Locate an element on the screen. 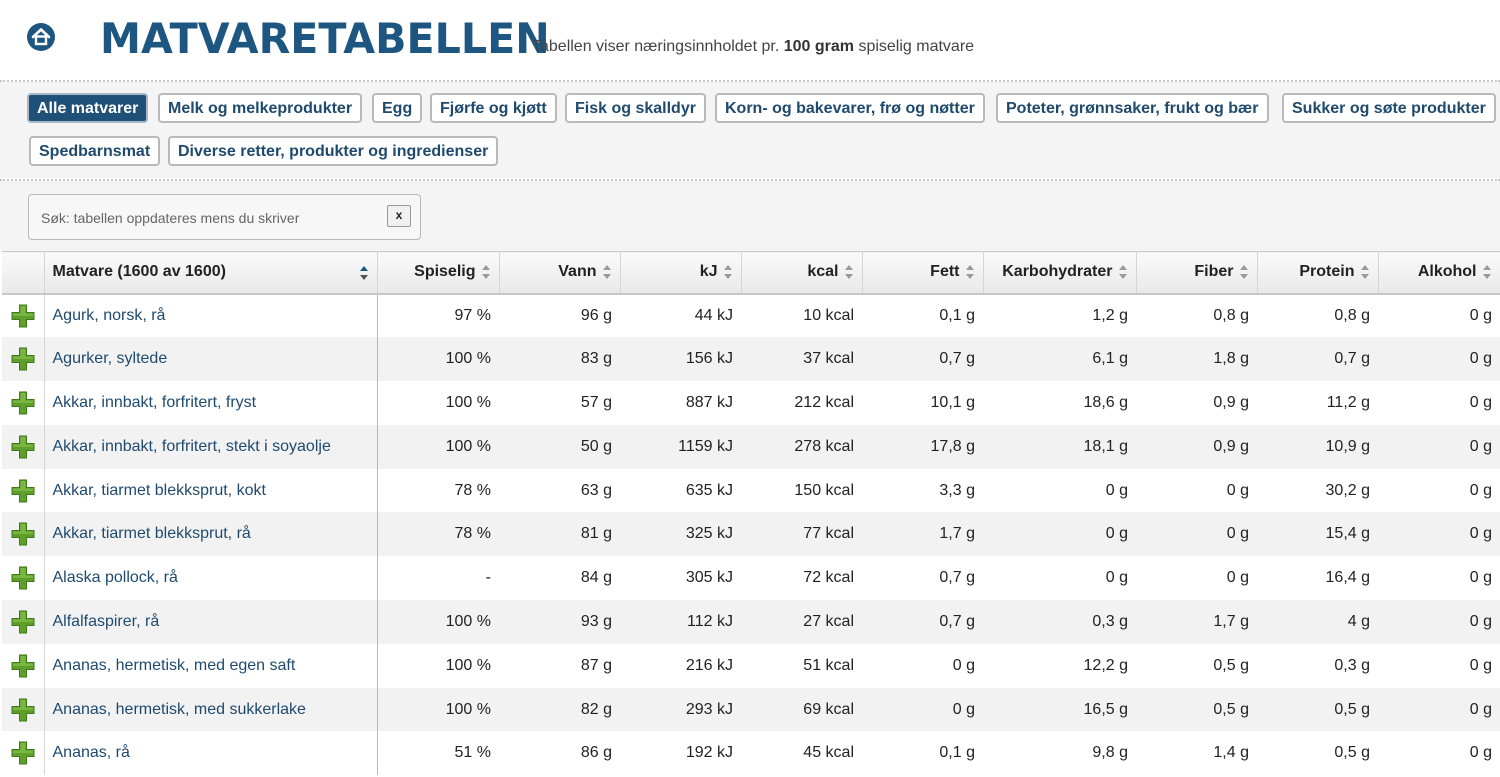 This screenshot has height=777, width=1500. category-sukker: Sukker og søte produkter is located at coordinates (1389, 108).